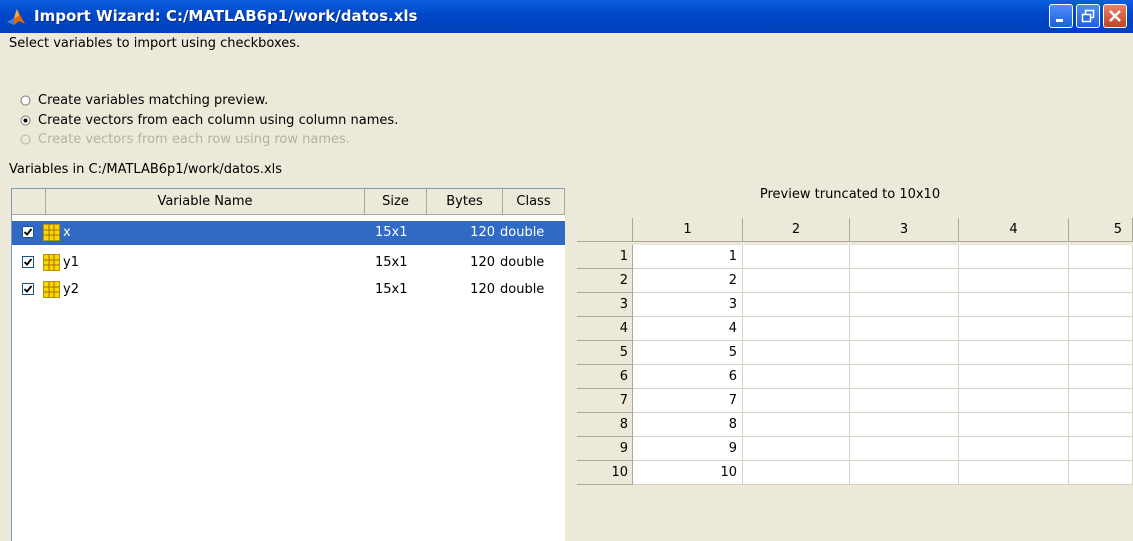 This screenshot has width=1133, height=541. Describe the element at coordinates (688, 329) in the screenshot. I see `preview-cell: 4` at that location.